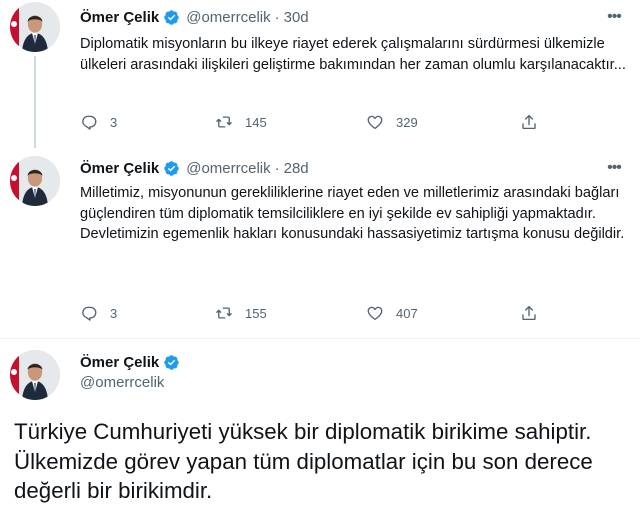 Image resolution: width=640 pixels, height=521 pixels. Describe the element at coordinates (320, 338) in the screenshot. I see `divider` at that location.